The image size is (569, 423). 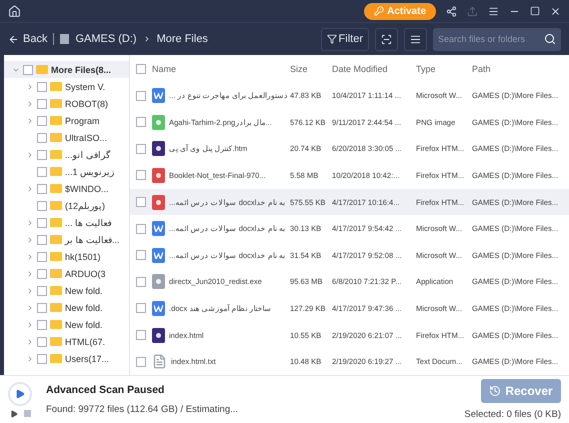 I want to click on column-header: Date Modified, so click(x=374, y=69).